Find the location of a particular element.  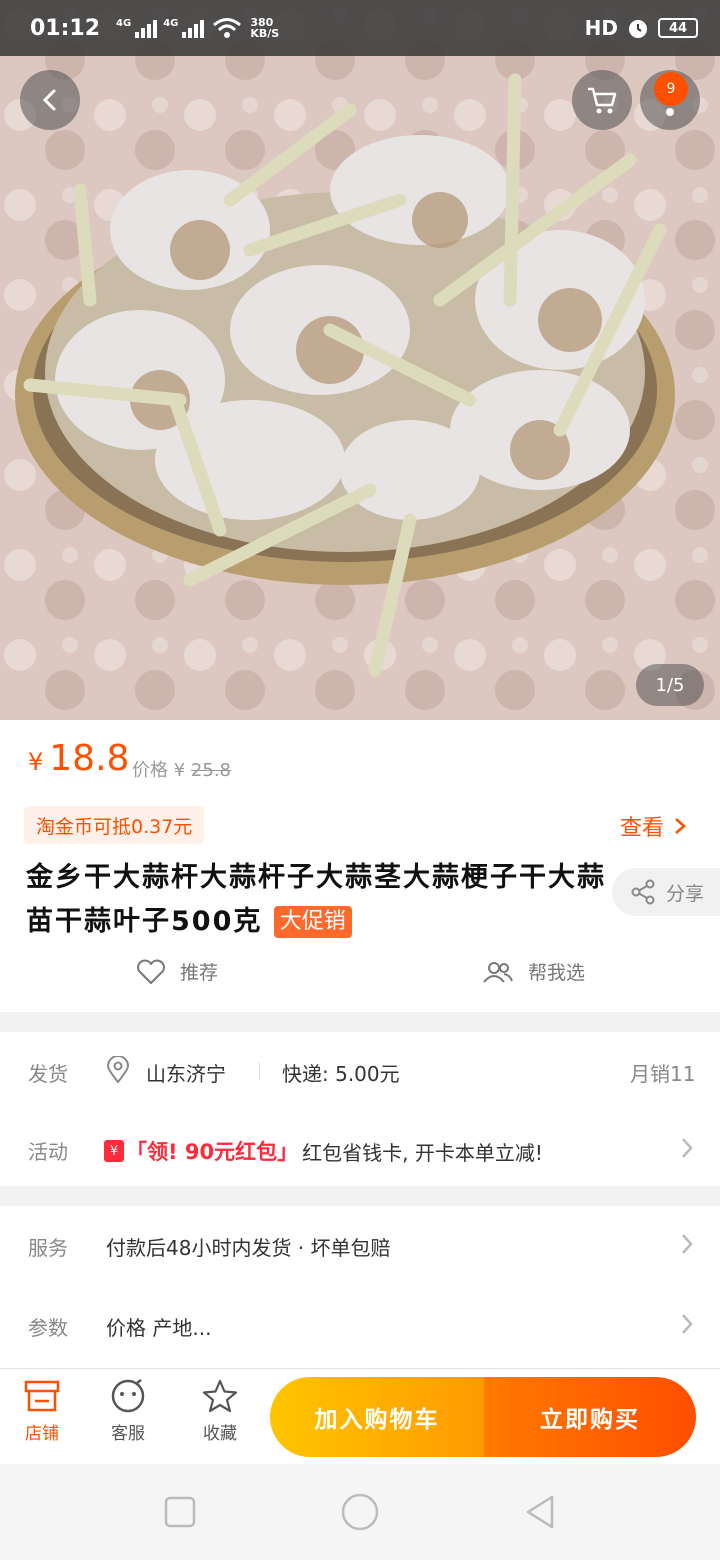

promo-tag: 大促销 is located at coordinates (312, 922).